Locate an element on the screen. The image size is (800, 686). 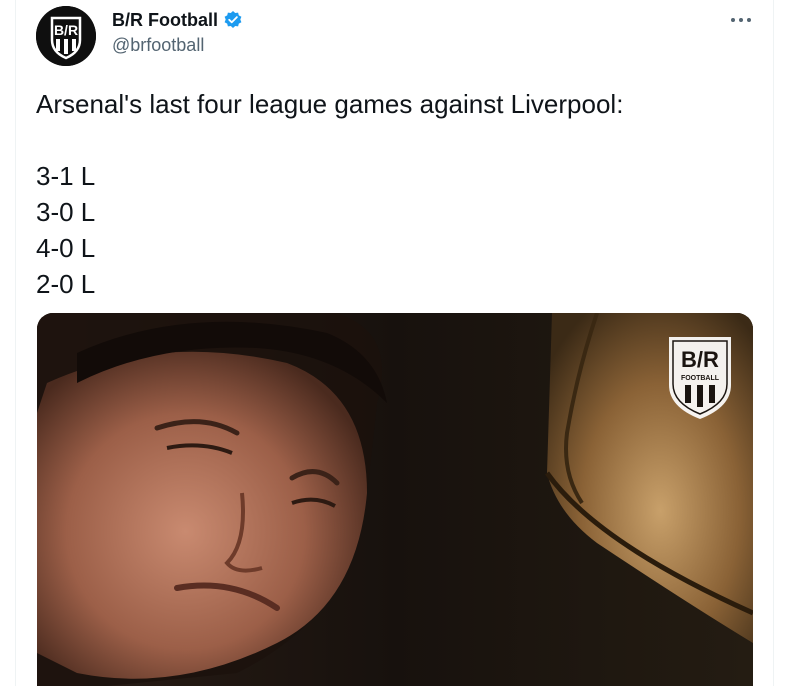
br-logo-icon: B/R is located at coordinates (66, 36).